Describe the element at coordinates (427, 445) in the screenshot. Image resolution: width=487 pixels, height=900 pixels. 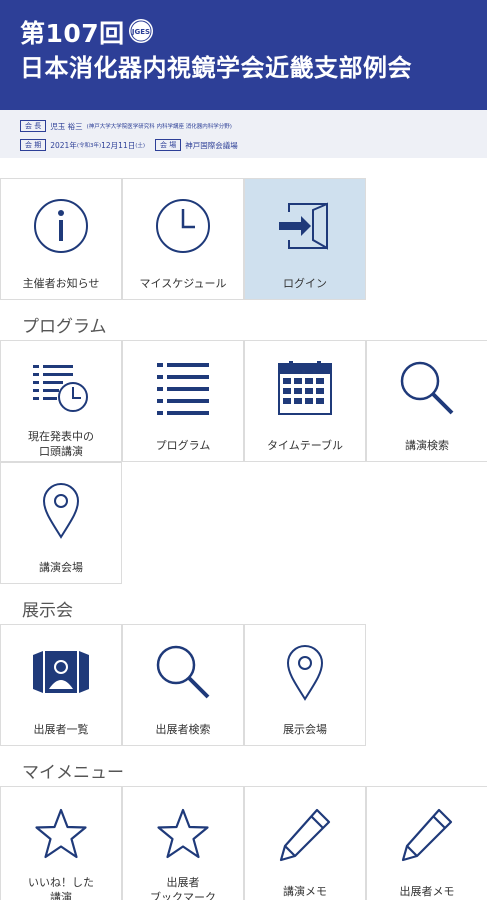
I see `tile-label: 講演検索` at that location.